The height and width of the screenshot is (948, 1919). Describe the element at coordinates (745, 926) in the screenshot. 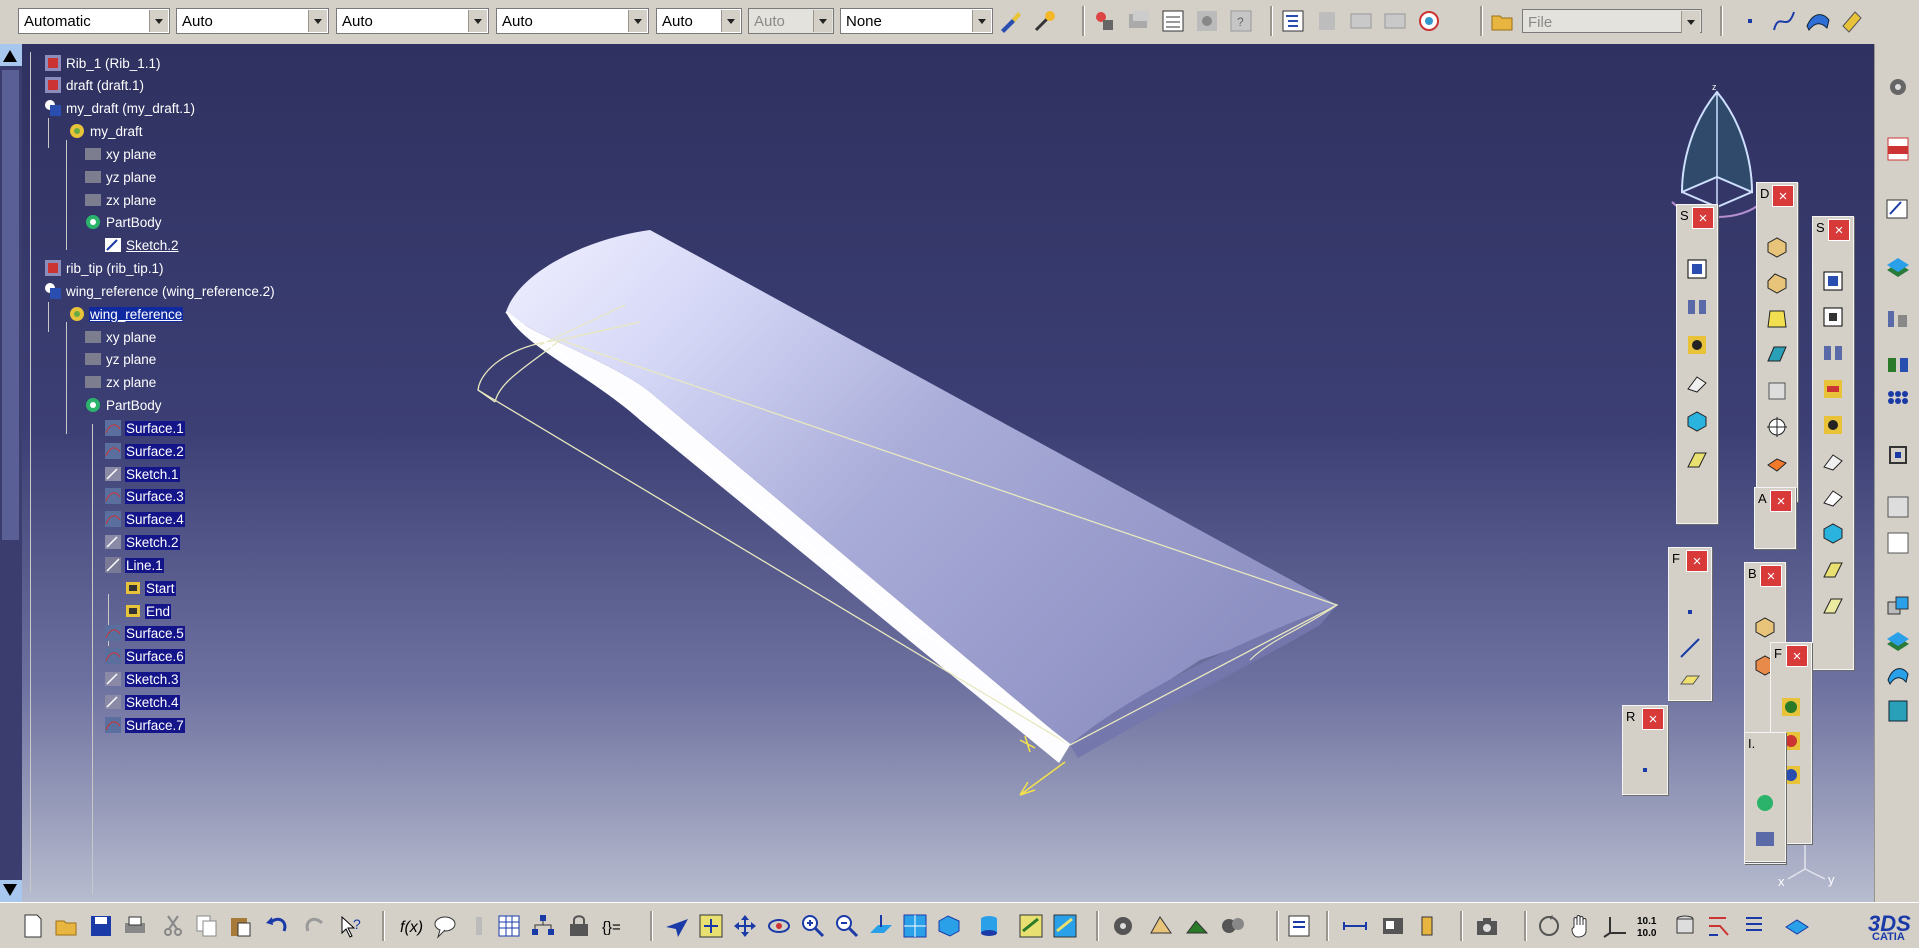

I see `pan-icon` at that location.